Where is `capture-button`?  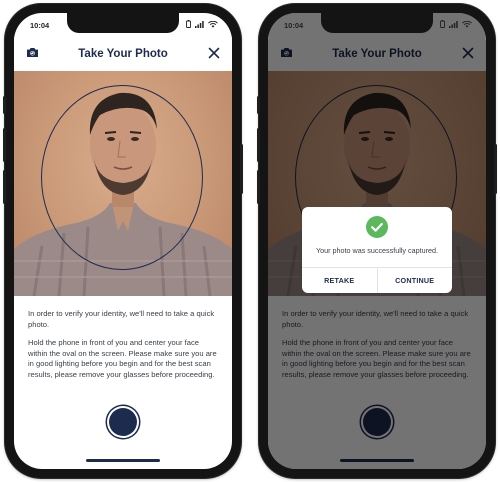 capture-button is located at coordinates (123, 422).